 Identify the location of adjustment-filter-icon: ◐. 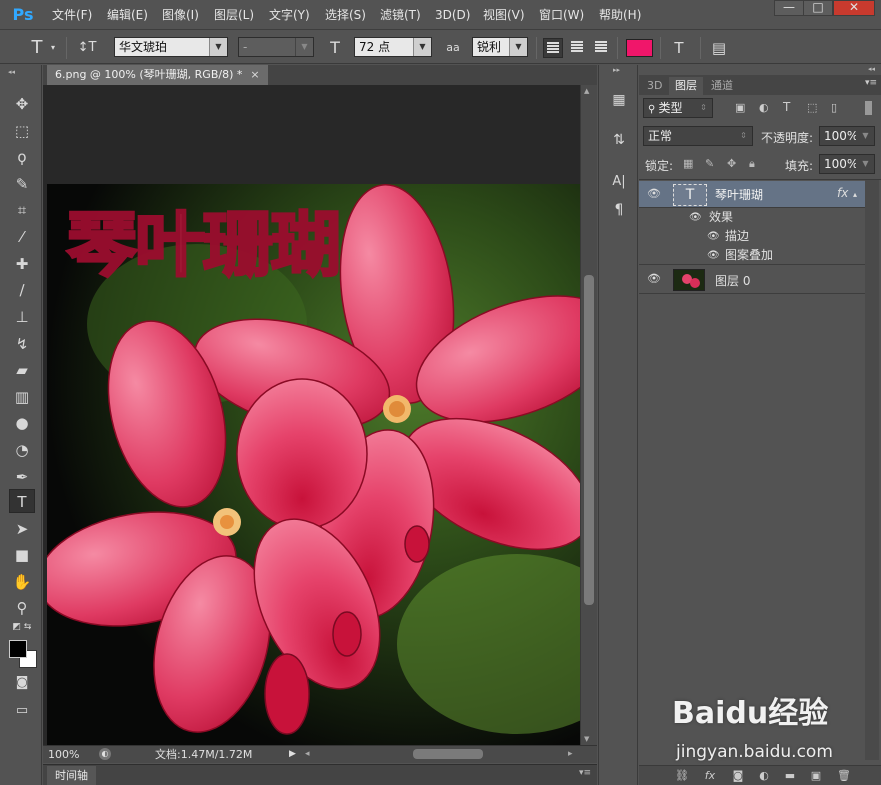
(764, 107).